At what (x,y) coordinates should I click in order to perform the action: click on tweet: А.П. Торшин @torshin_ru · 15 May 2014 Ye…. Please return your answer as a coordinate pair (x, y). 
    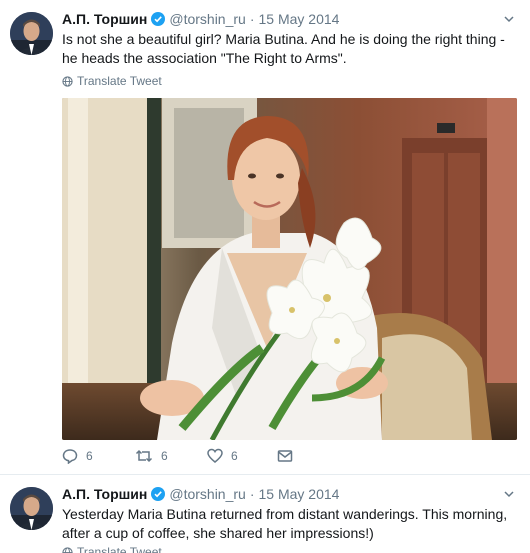
    Looking at the image, I should click on (265, 514).